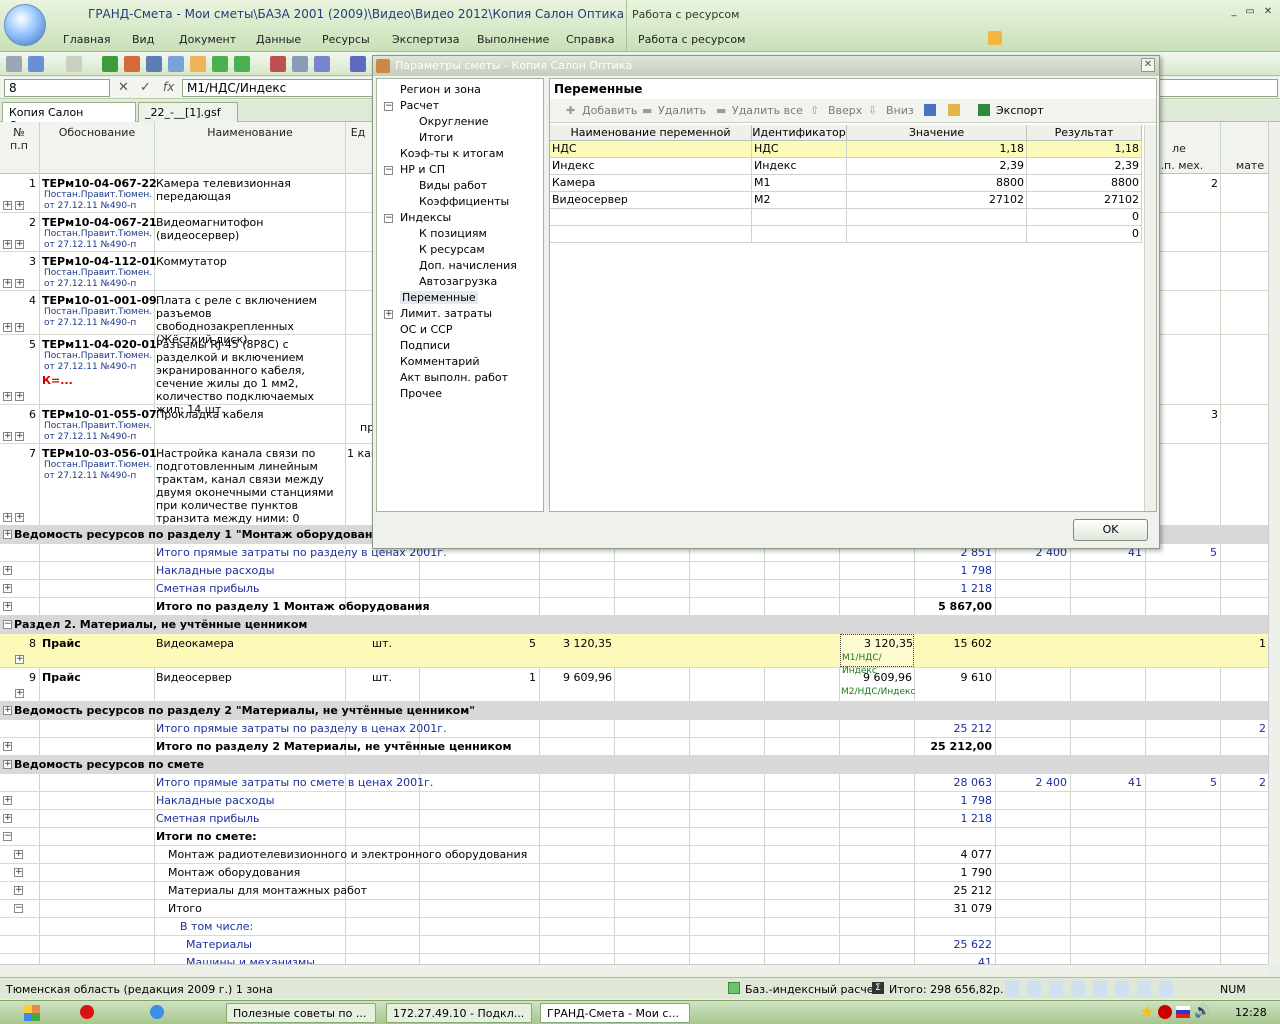 Image resolution: width=1280 pixels, height=1024 pixels. Describe the element at coordinates (446, 313) in the screenshot. I see `tree-item: Лимит. затраты` at that location.